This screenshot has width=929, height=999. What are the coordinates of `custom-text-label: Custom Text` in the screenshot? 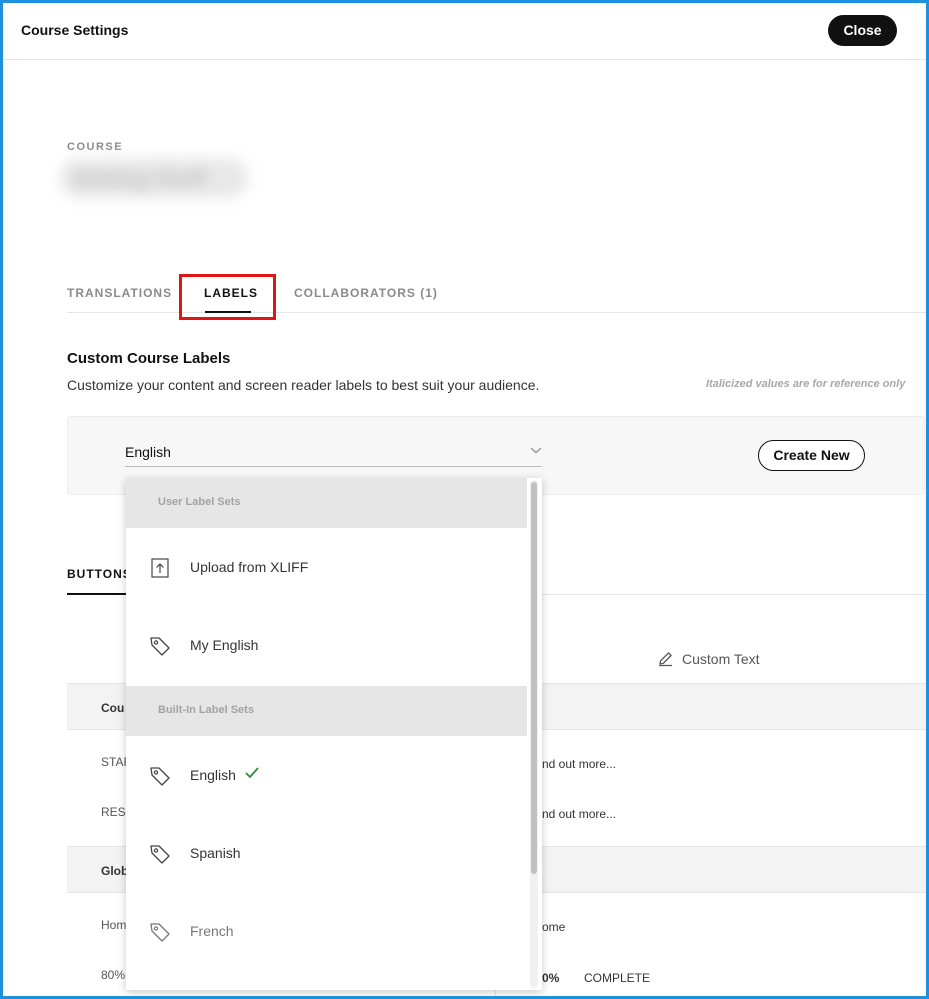 It's located at (721, 658).